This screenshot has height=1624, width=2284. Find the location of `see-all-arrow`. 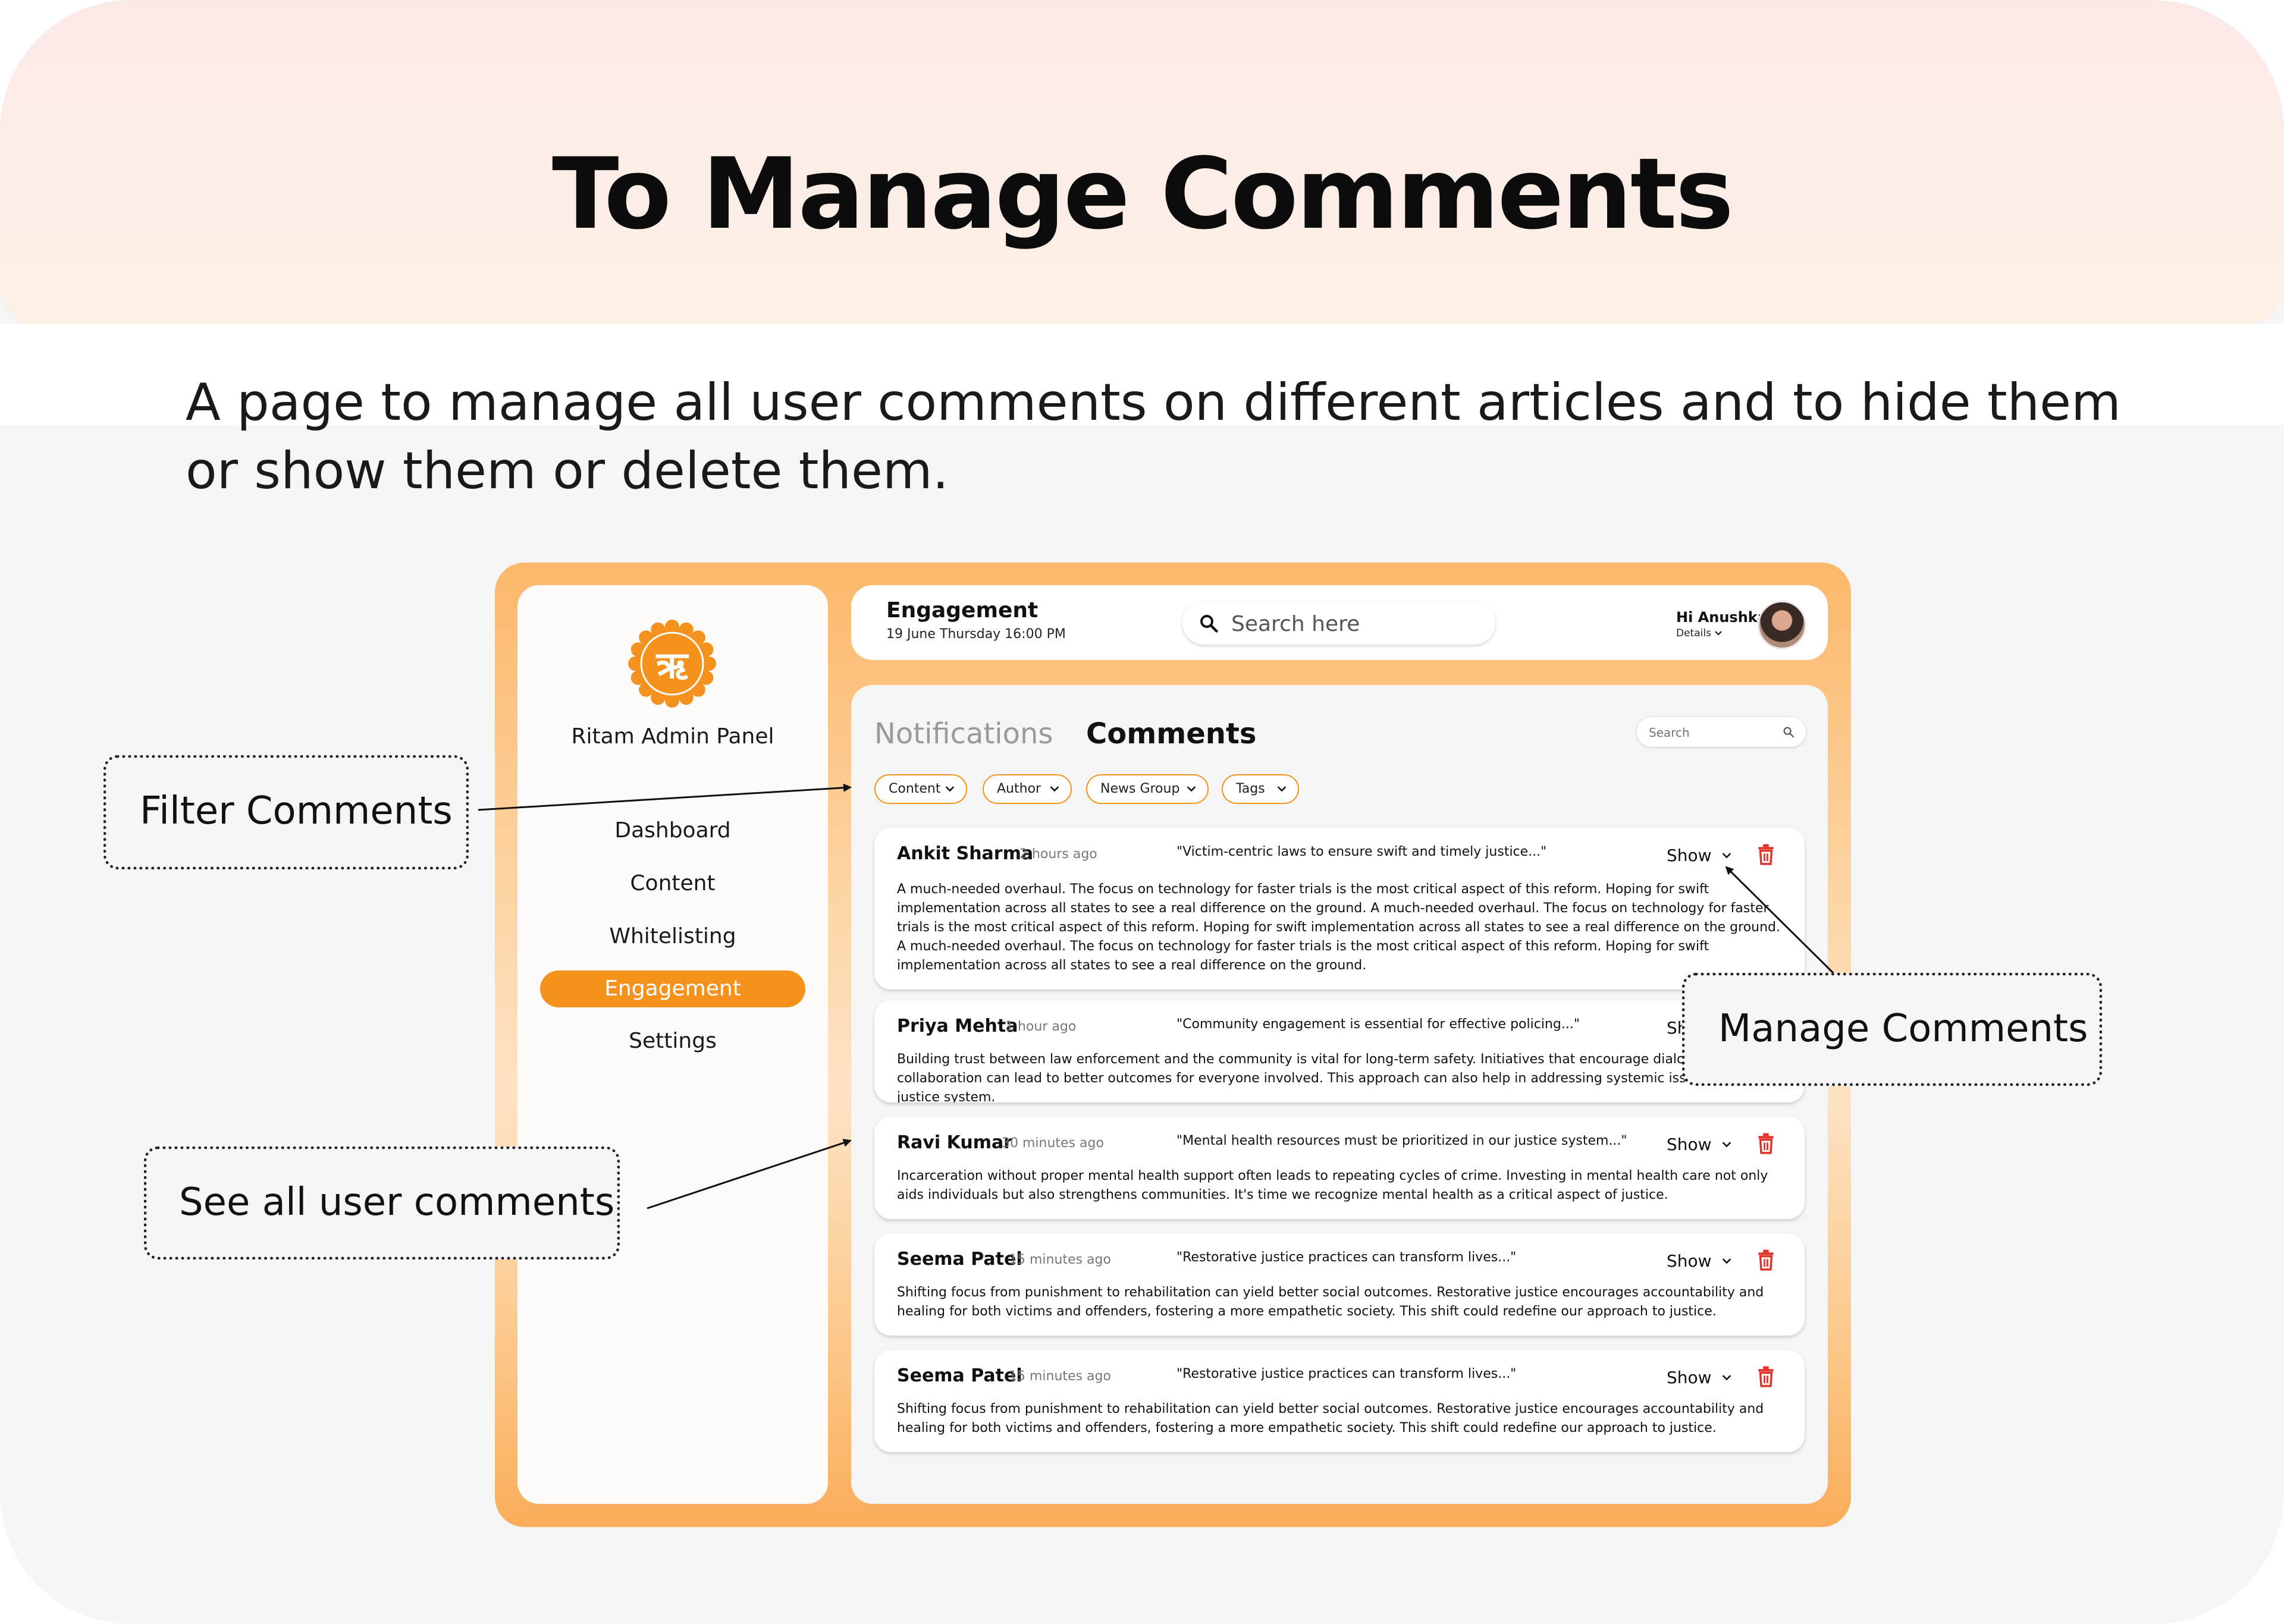

see-all-arrow is located at coordinates (749, 1174).